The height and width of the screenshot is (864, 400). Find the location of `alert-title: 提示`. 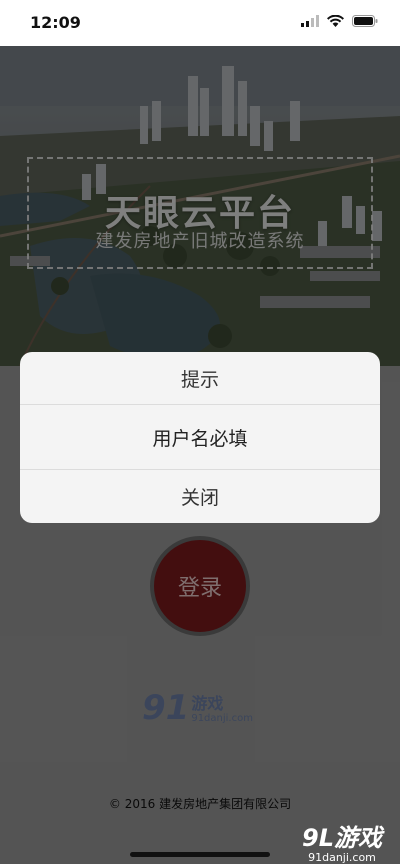

alert-title: 提示 is located at coordinates (199, 379).